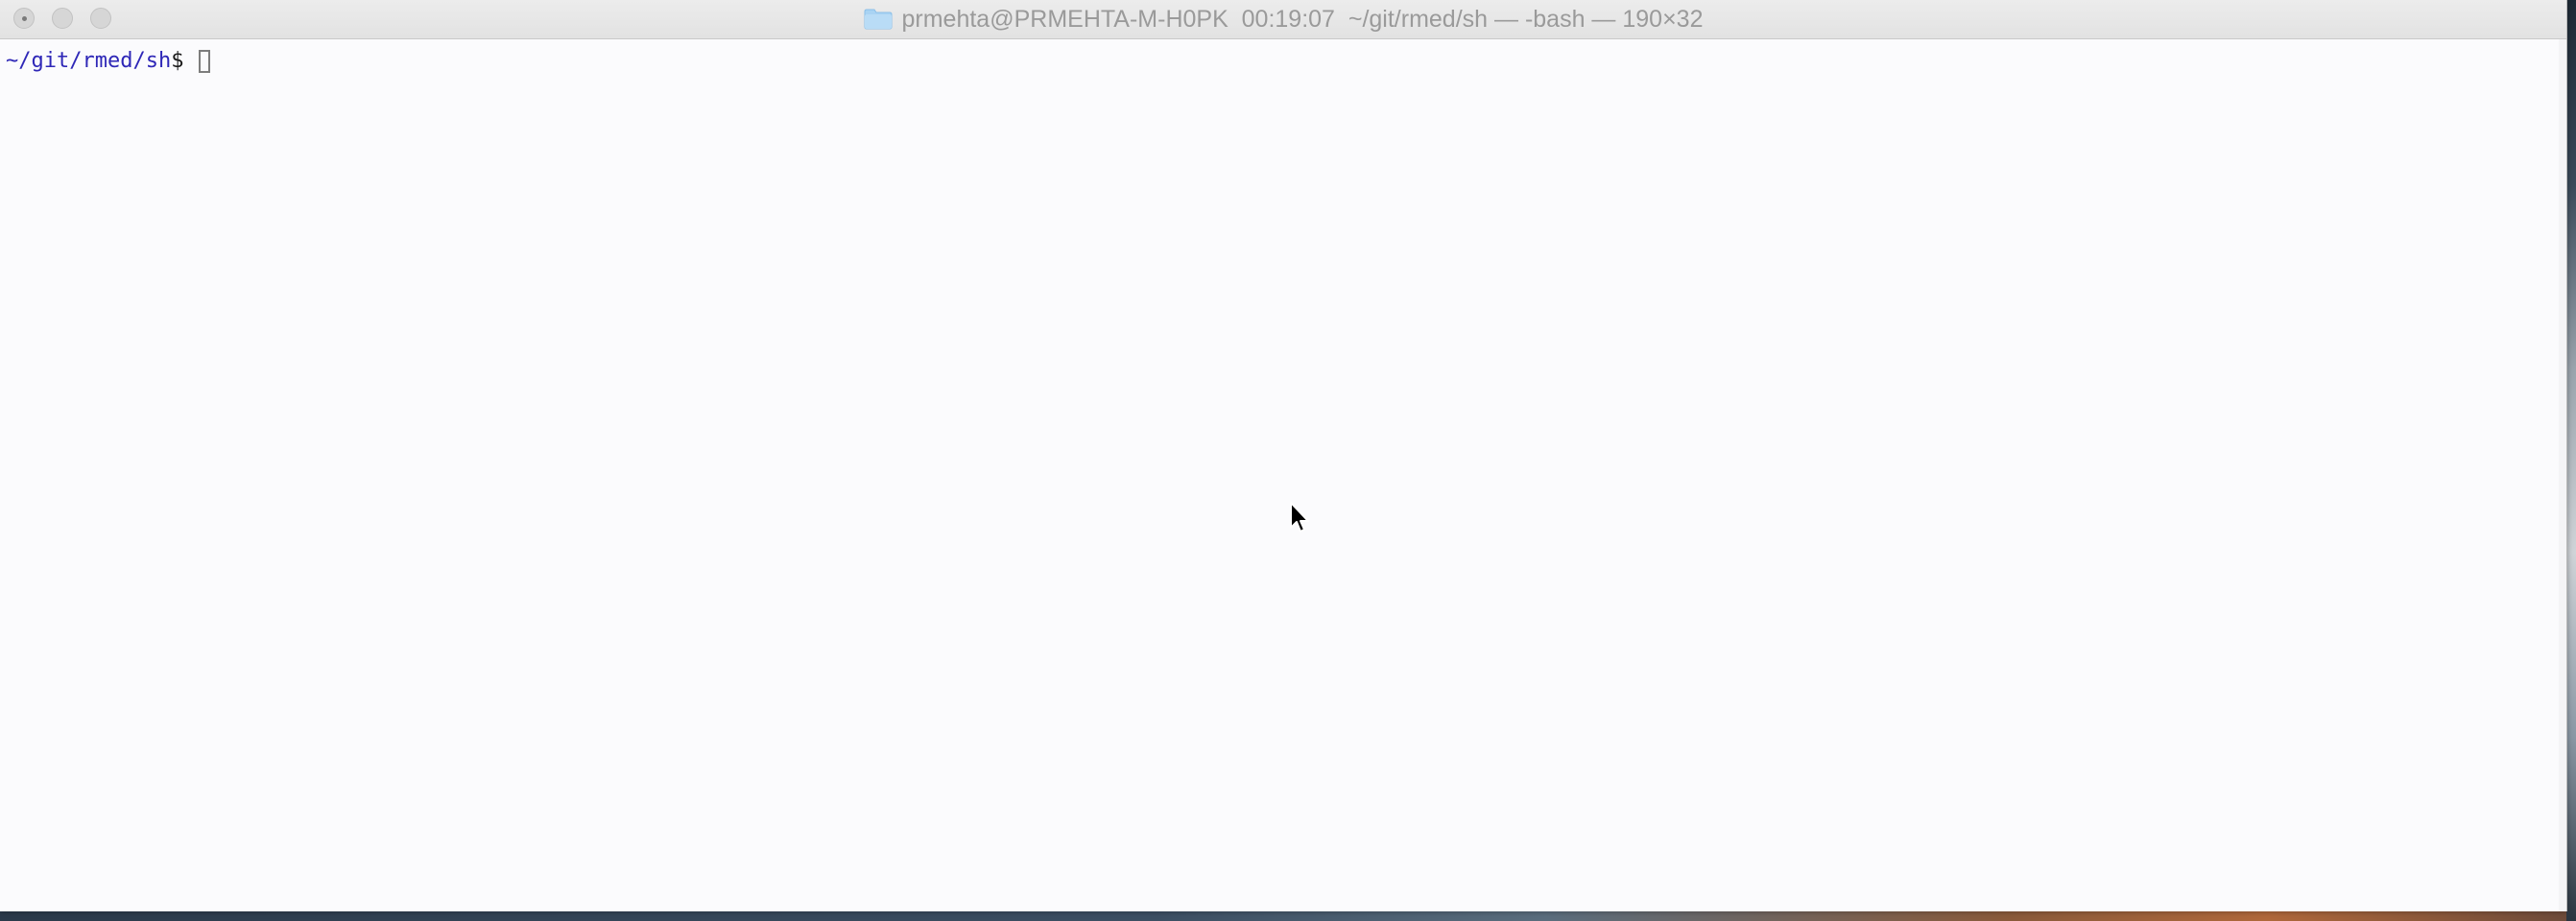  Describe the element at coordinates (89, 61) in the screenshot. I see `prompt-path: ~/git/rmed/sh` at that location.